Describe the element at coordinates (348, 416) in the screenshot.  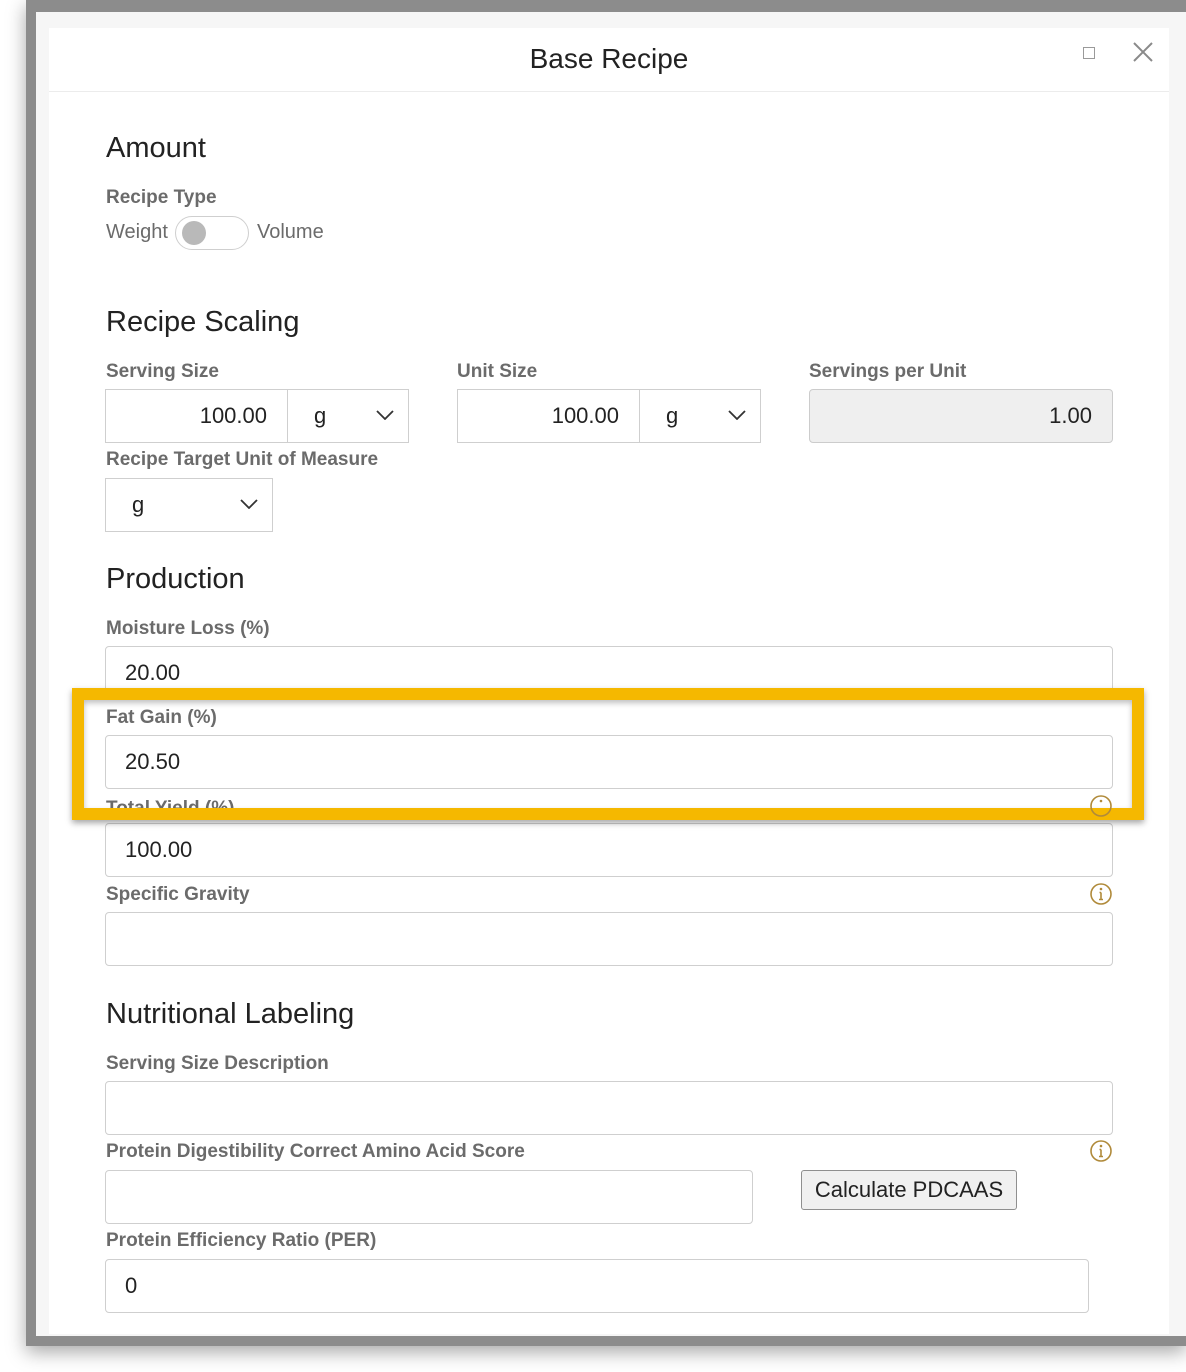
I see `serving-size-unit-select: g` at that location.